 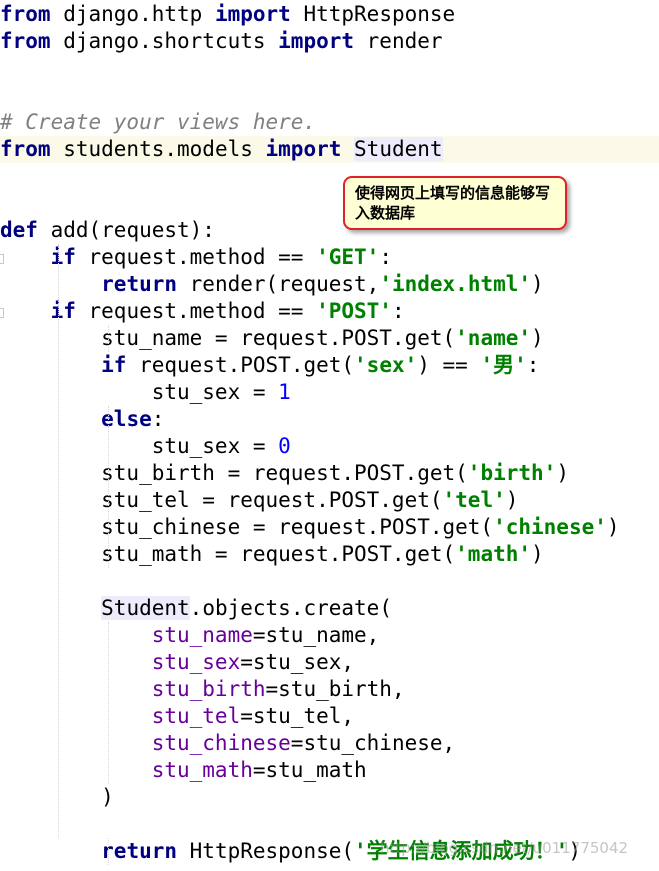 What do you see at coordinates (297, 716) in the screenshot?
I see `code-token: =stu_tel,` at bounding box center [297, 716].